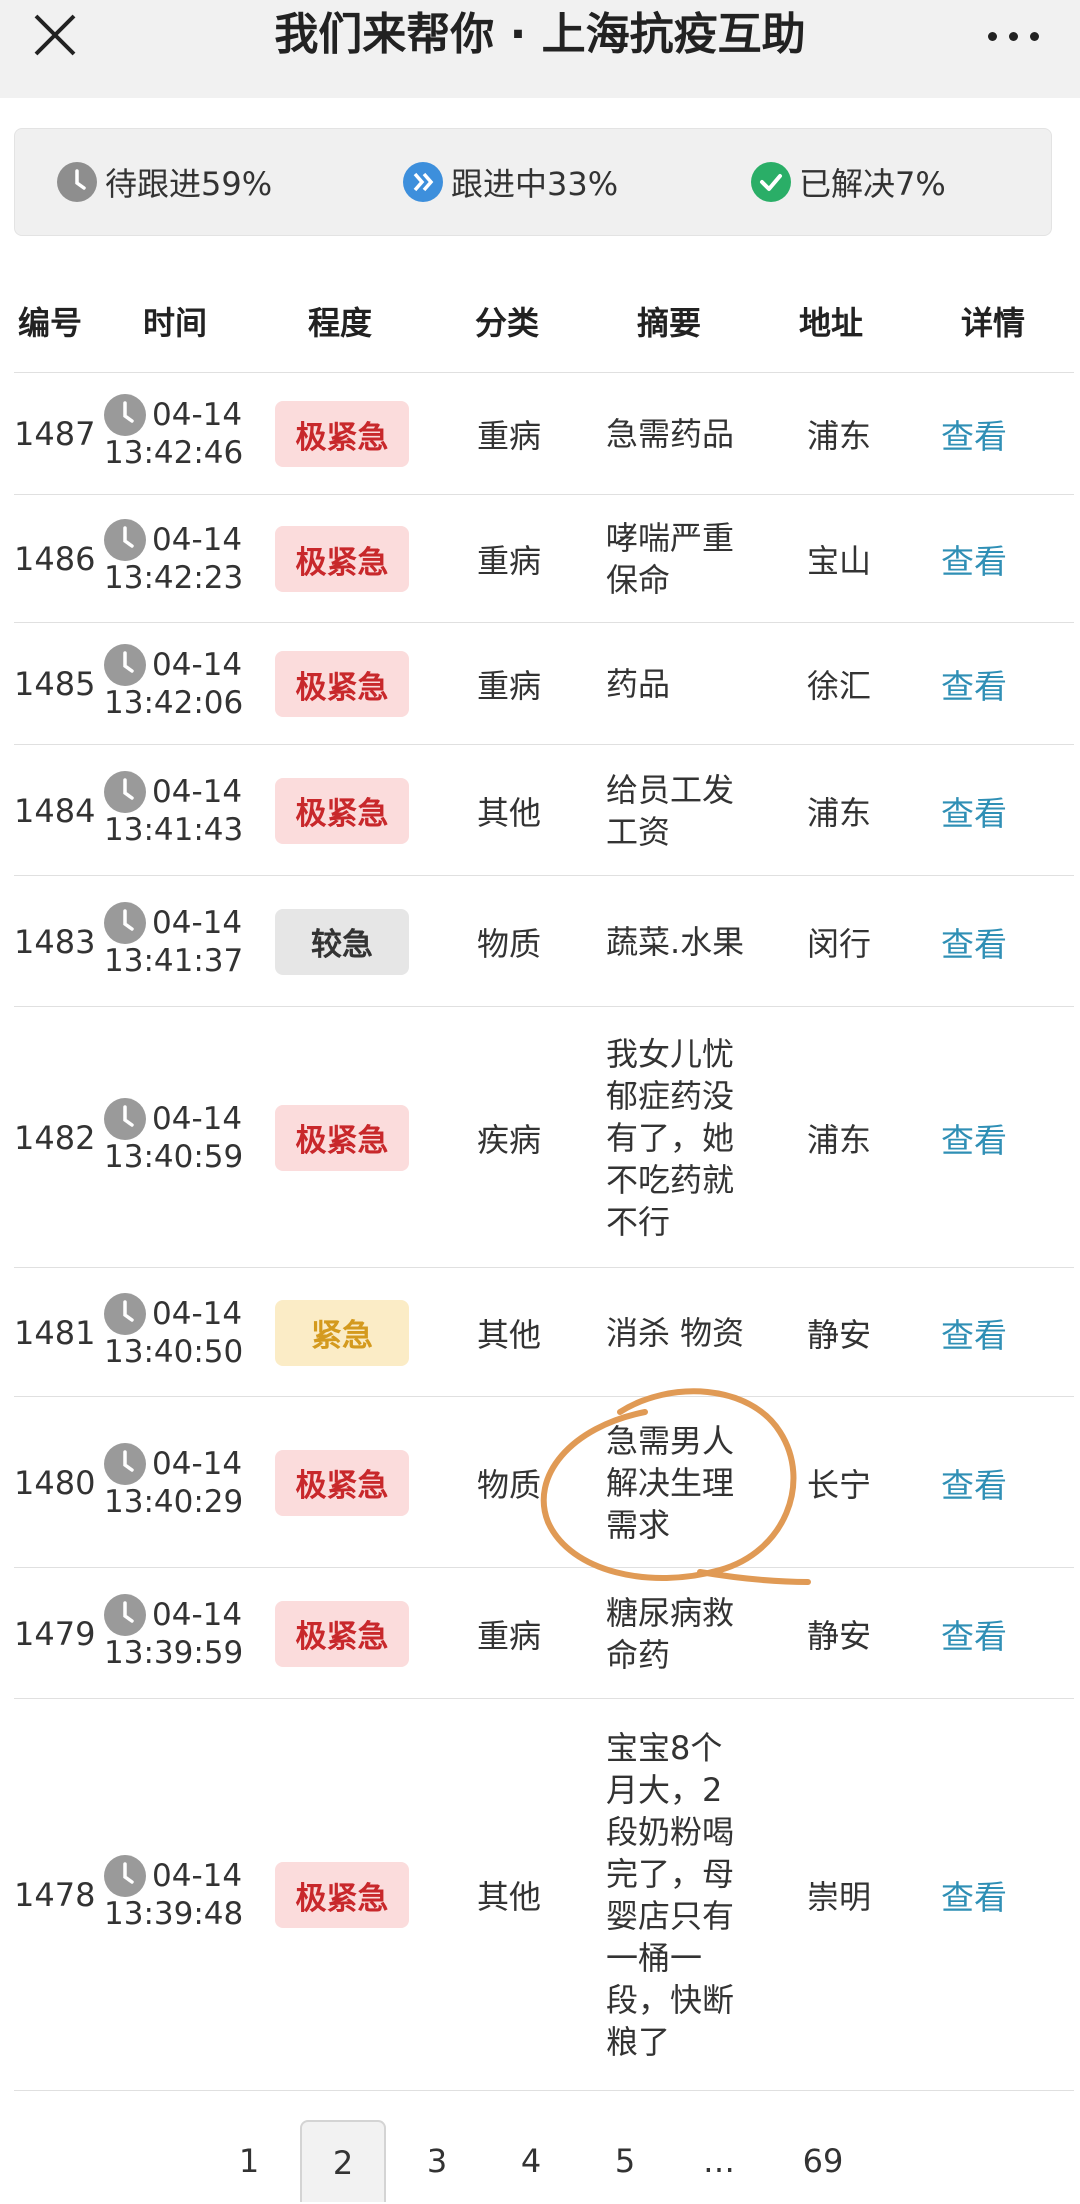 The image size is (1080, 2204). What do you see at coordinates (342, 941) in the screenshot?
I see `row-level: 较急` at bounding box center [342, 941].